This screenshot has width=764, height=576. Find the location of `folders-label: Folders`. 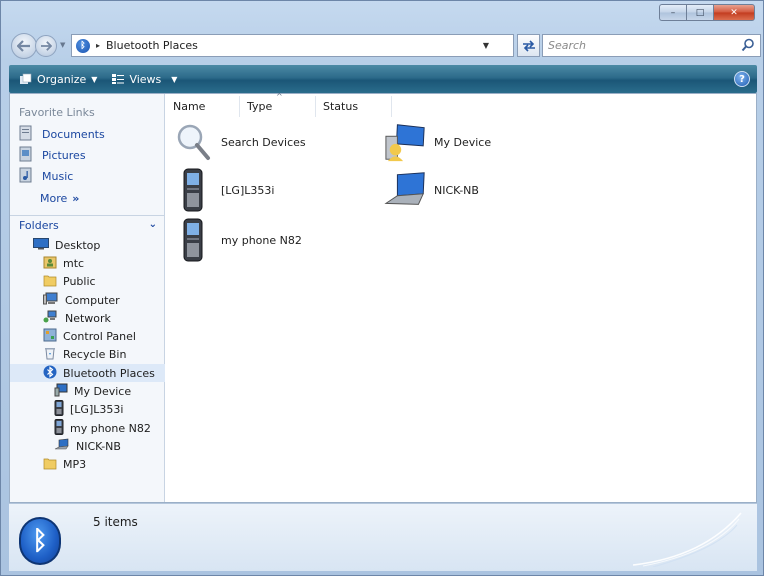

folders-label: Folders is located at coordinates (39, 225).